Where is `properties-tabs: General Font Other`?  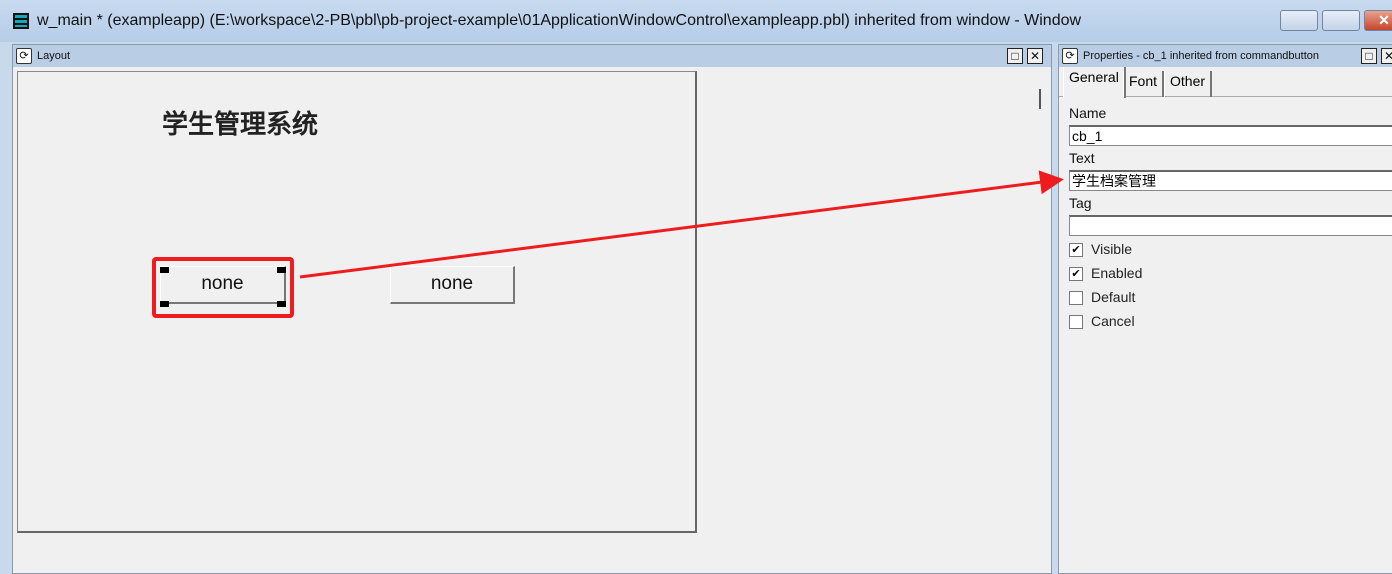 properties-tabs: General Font Other is located at coordinates (1225, 82).